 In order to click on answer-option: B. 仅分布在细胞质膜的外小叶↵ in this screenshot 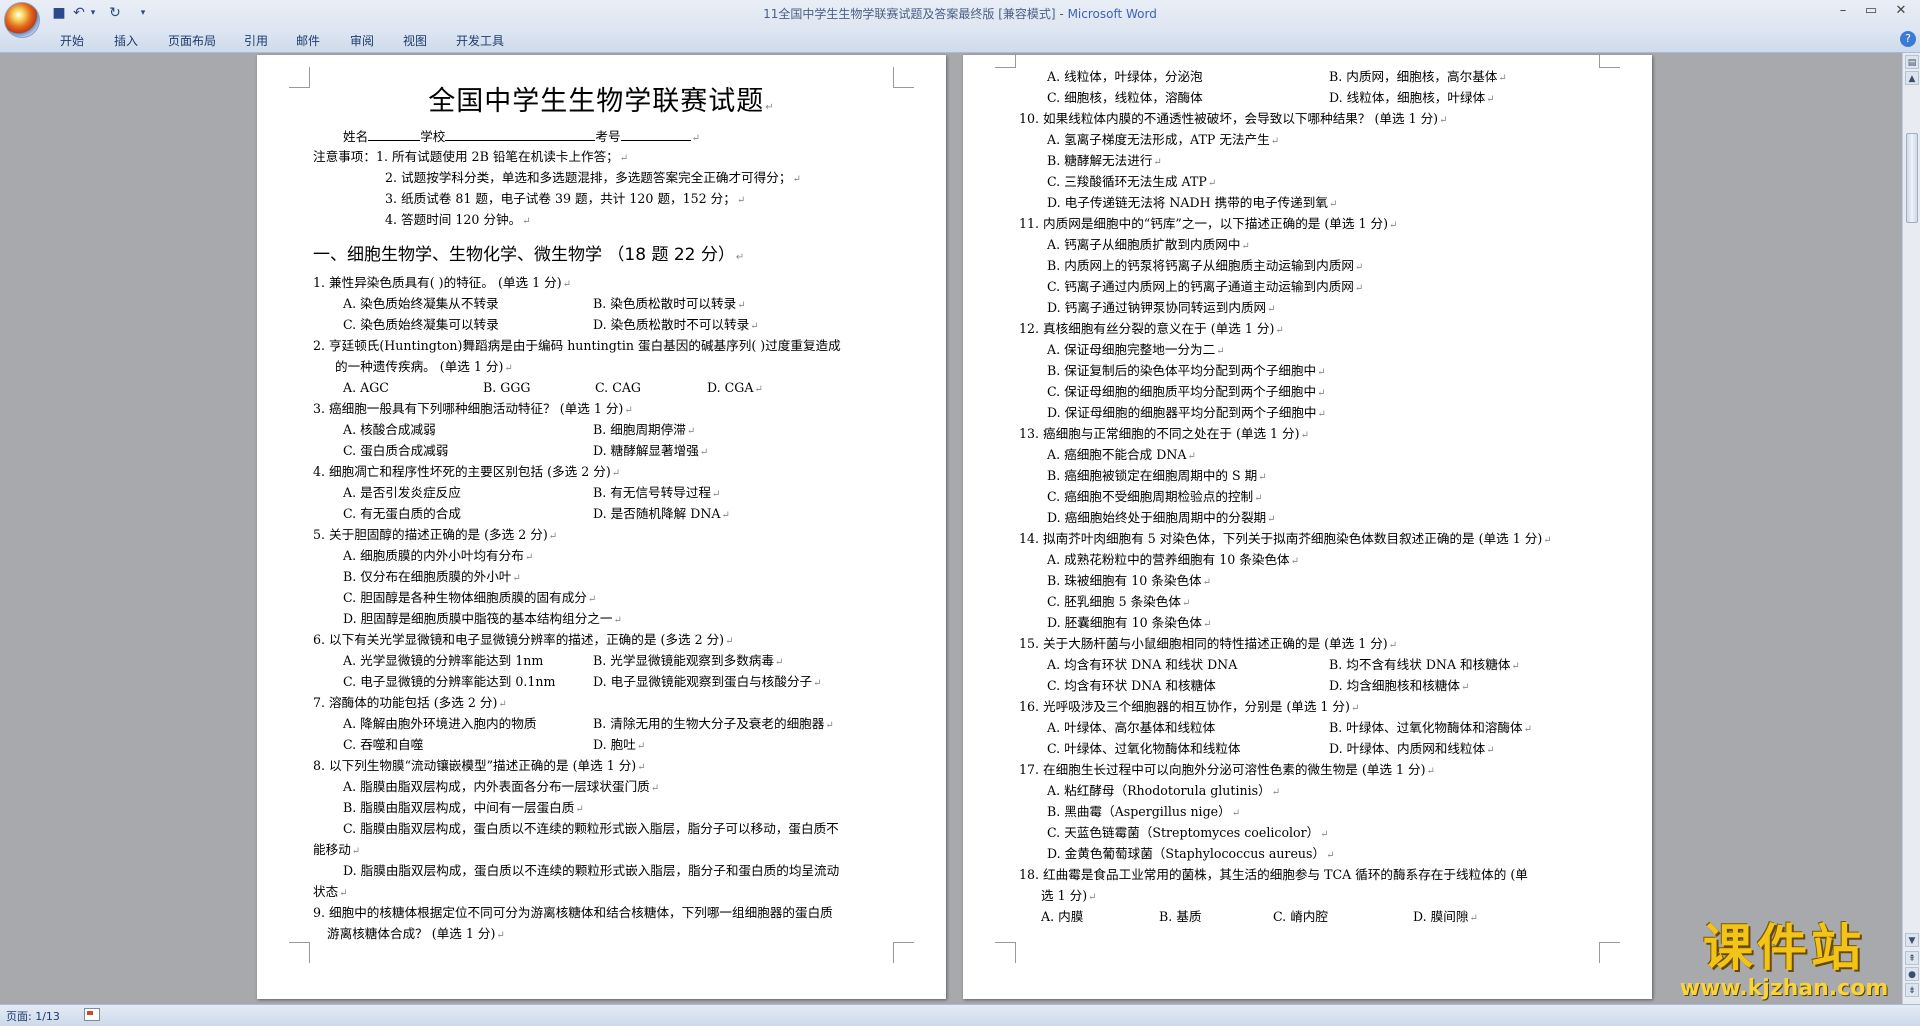, I will do `click(432, 576)`.